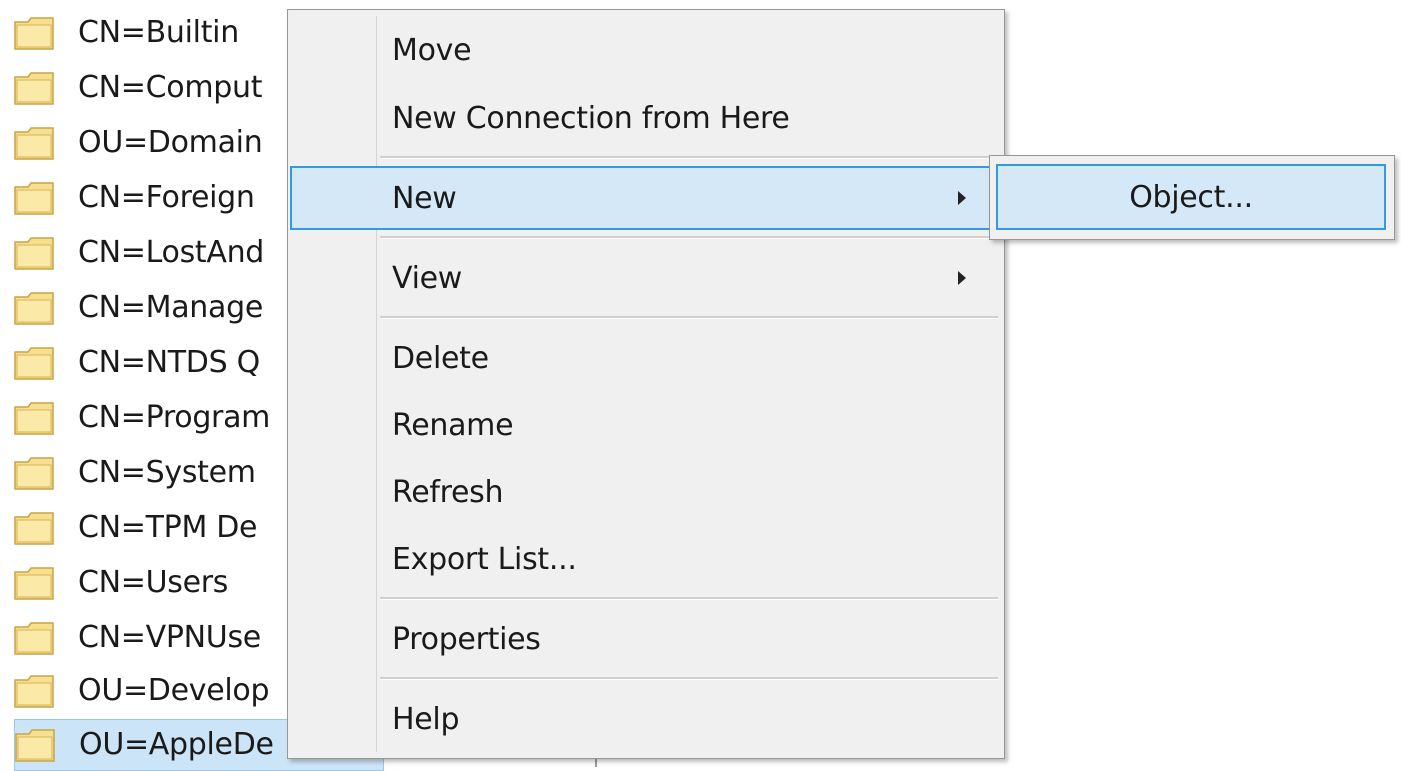  I want to click on tree-item-foreign: CN=Foreign, so click(138, 198).